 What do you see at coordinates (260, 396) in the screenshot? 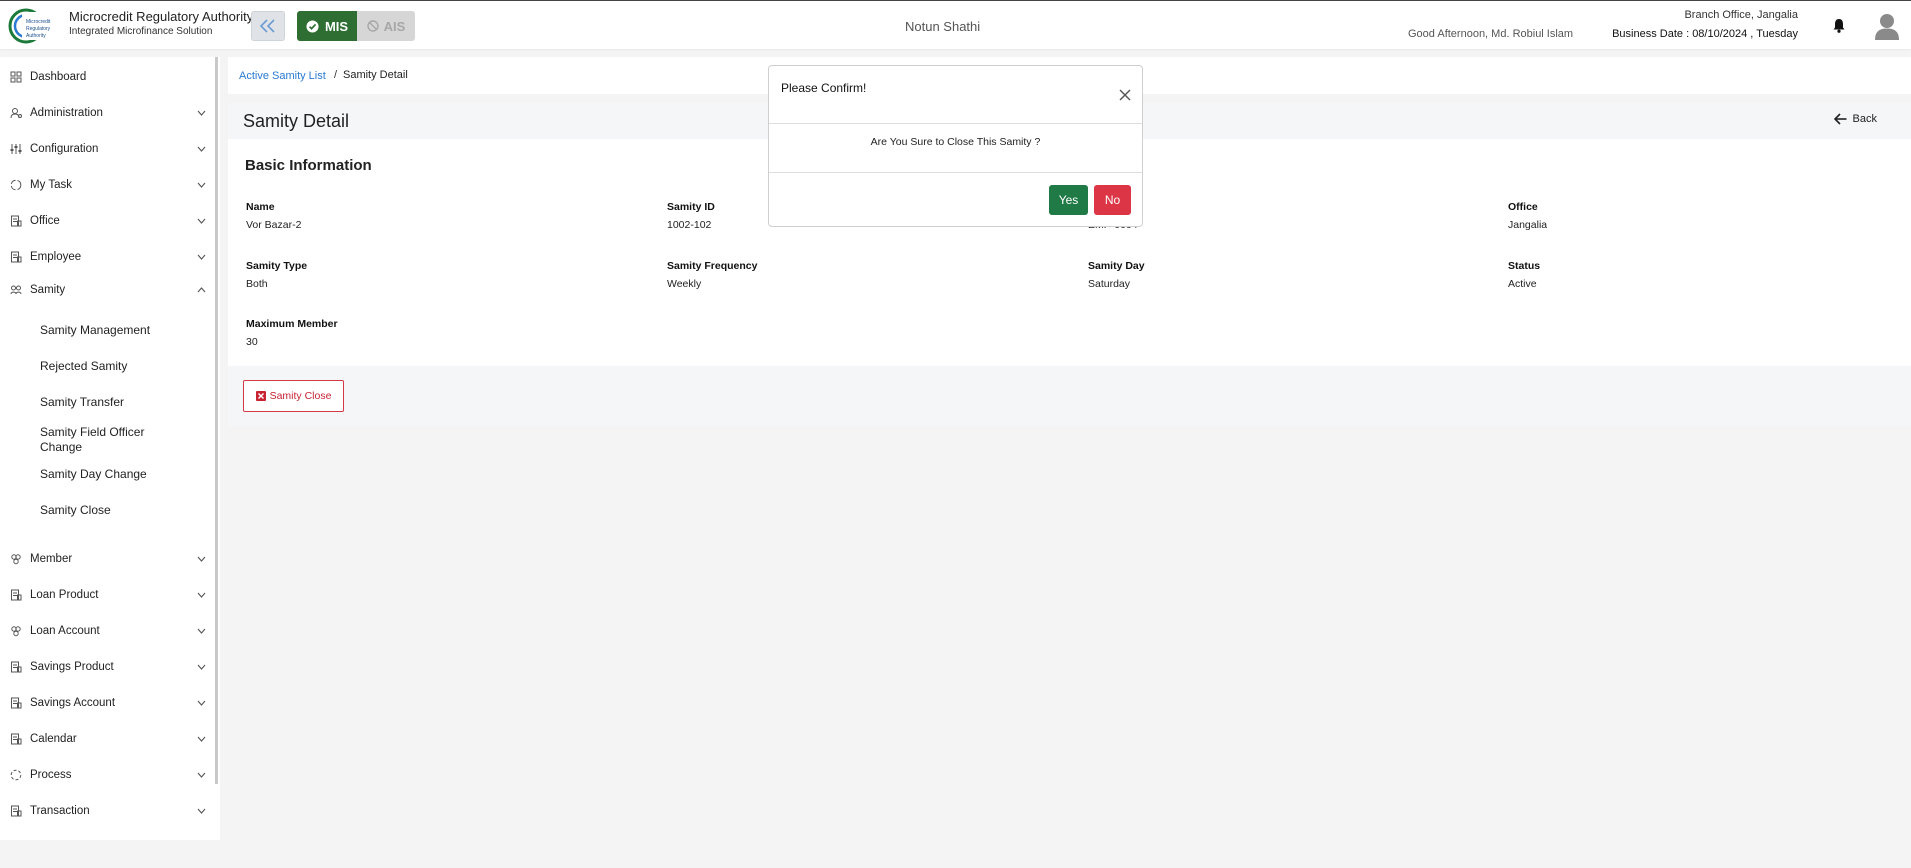
I see `close-square-icon` at bounding box center [260, 396].